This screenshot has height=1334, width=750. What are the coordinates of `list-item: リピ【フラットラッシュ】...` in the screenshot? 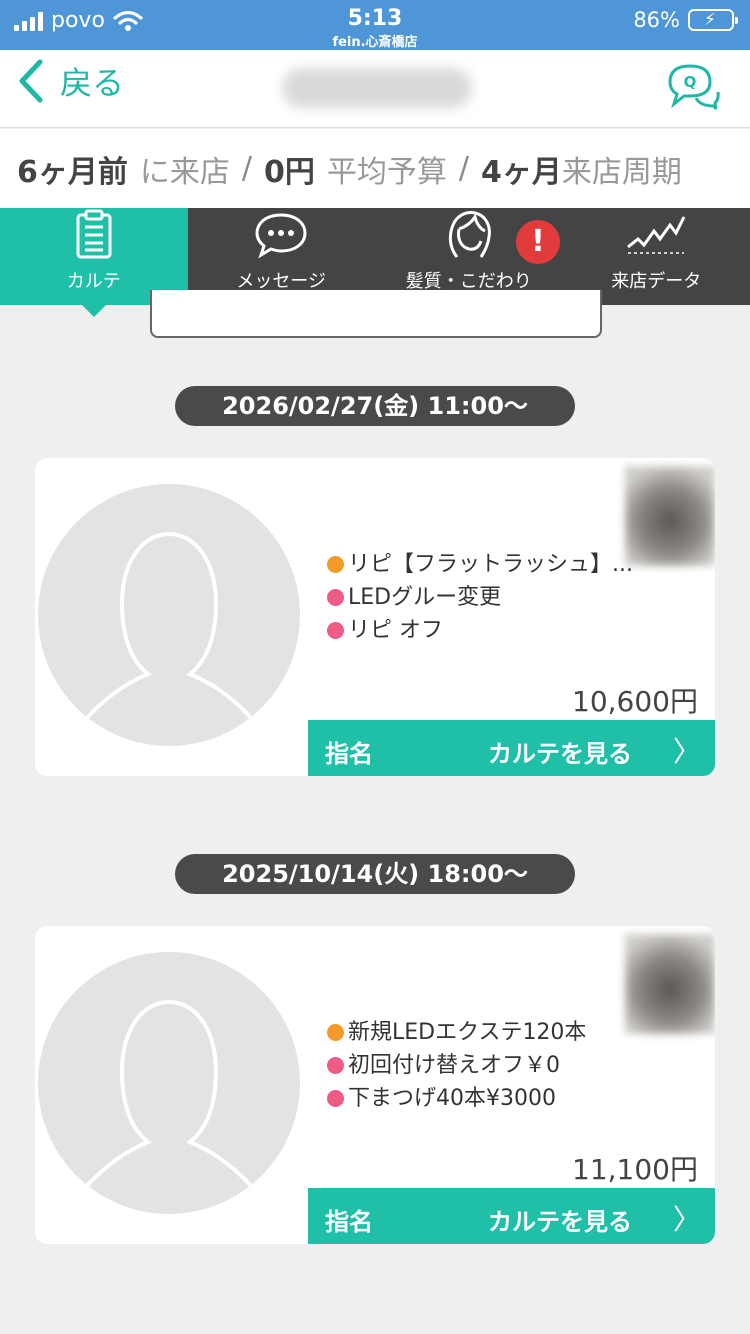 It's located at (480, 564).